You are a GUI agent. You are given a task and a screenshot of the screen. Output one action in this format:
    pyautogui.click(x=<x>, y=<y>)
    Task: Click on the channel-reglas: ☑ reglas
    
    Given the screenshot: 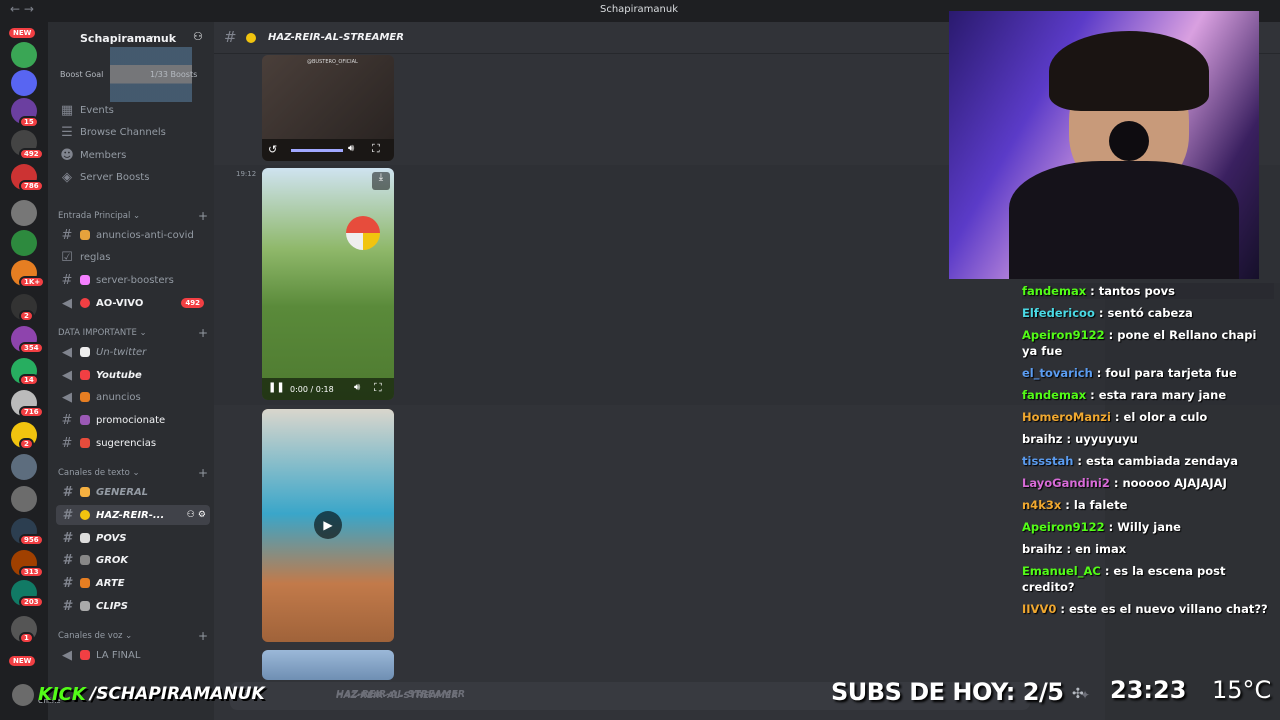 What is the action you would take?
    pyautogui.click(x=133, y=257)
    